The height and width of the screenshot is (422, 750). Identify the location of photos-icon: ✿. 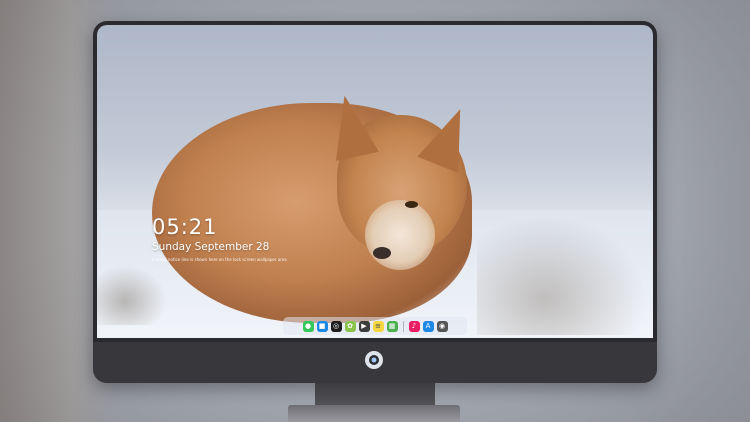
(350, 326).